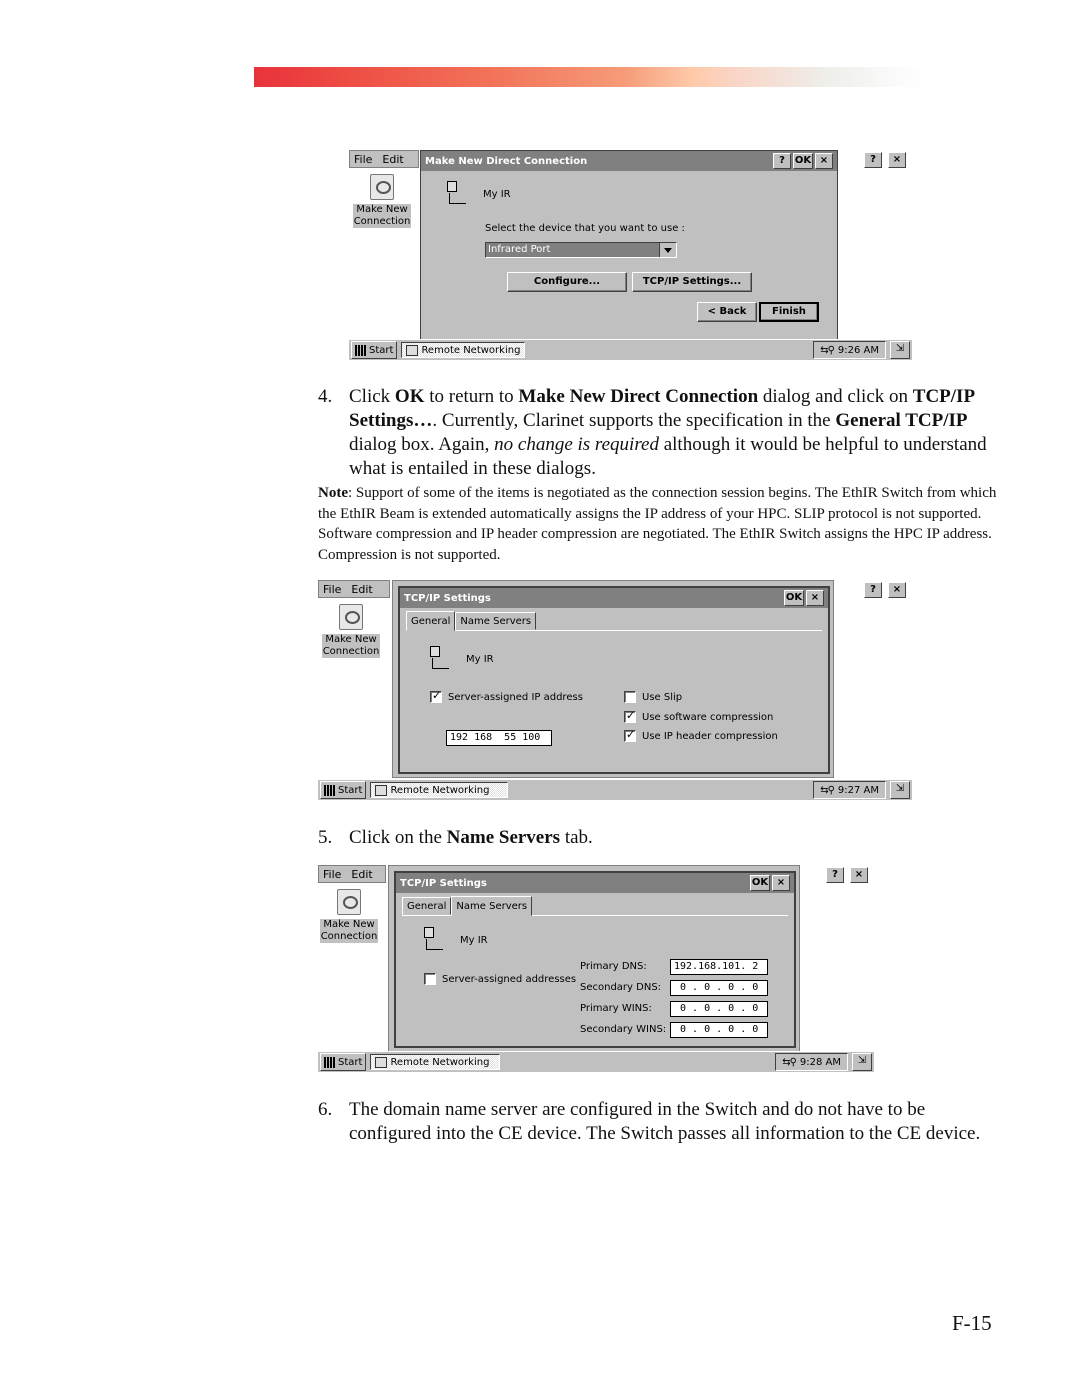  What do you see at coordinates (789, 312) in the screenshot?
I see `finish-button: Finish` at bounding box center [789, 312].